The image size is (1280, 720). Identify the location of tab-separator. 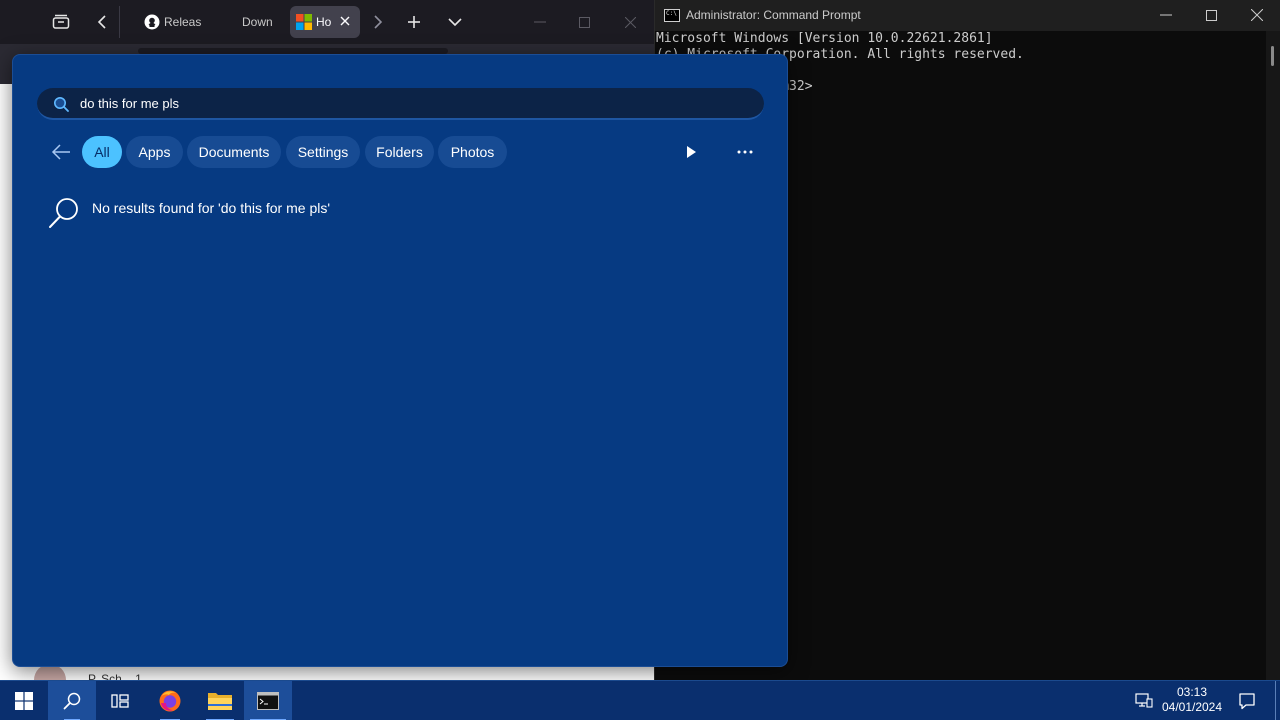
(119, 22).